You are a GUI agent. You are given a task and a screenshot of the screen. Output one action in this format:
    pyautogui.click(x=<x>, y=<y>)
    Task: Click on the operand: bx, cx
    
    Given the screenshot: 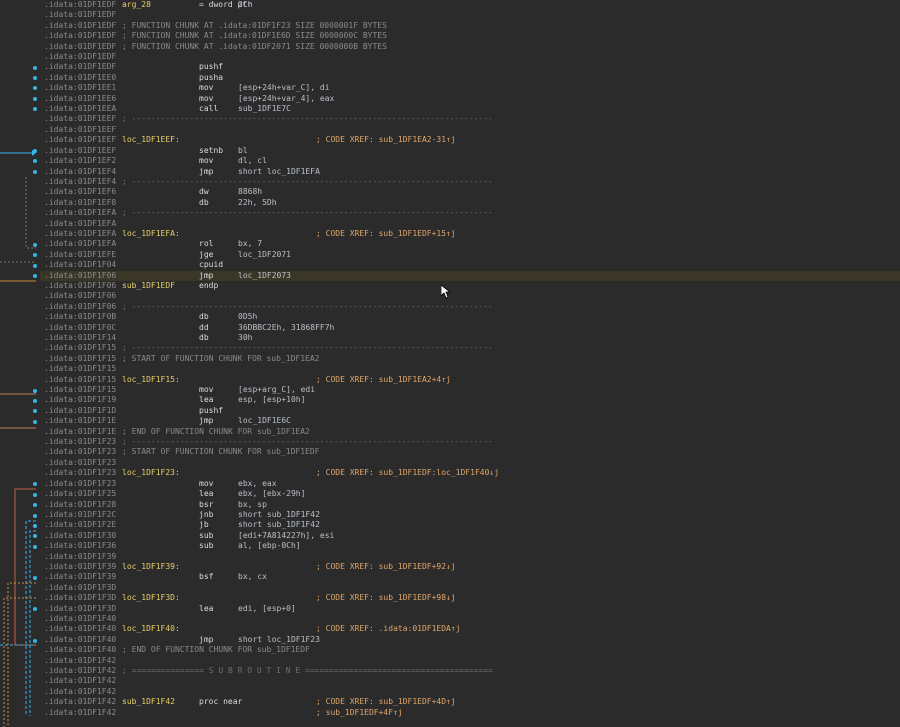 What is the action you would take?
    pyautogui.click(x=252, y=577)
    